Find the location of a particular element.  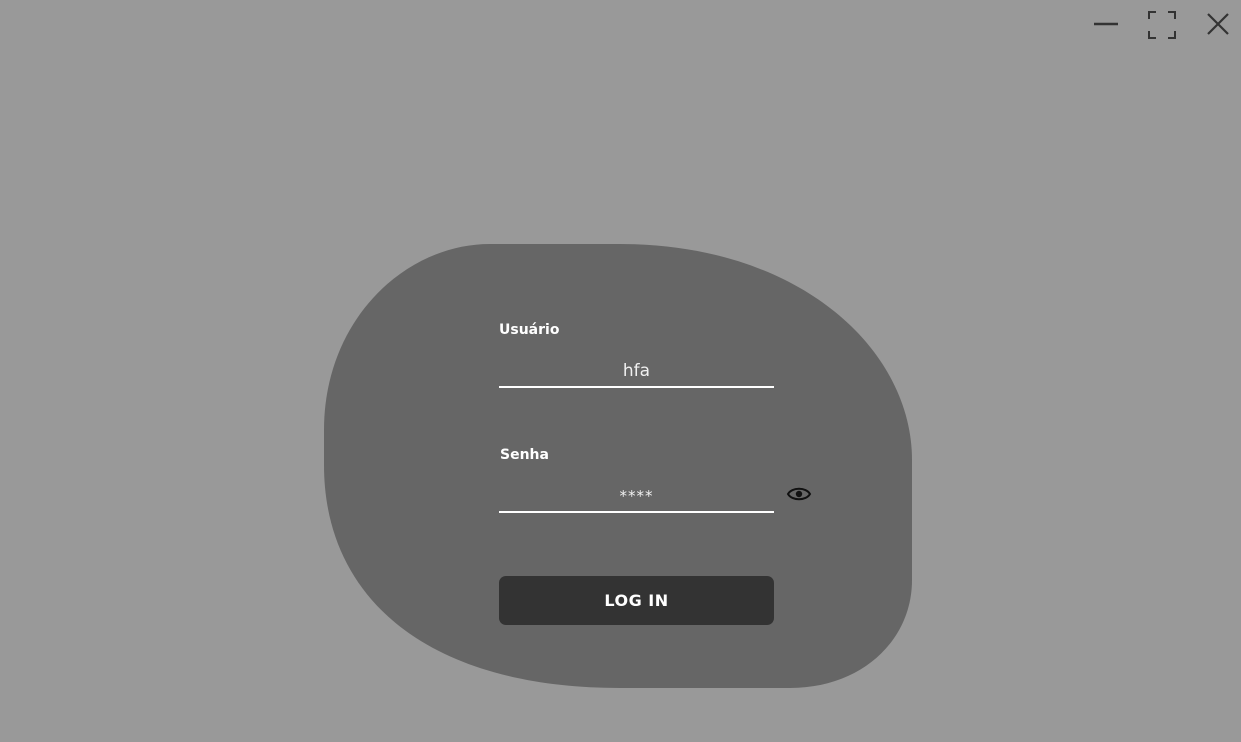

minimize-icon is located at coordinates (1106, 24).